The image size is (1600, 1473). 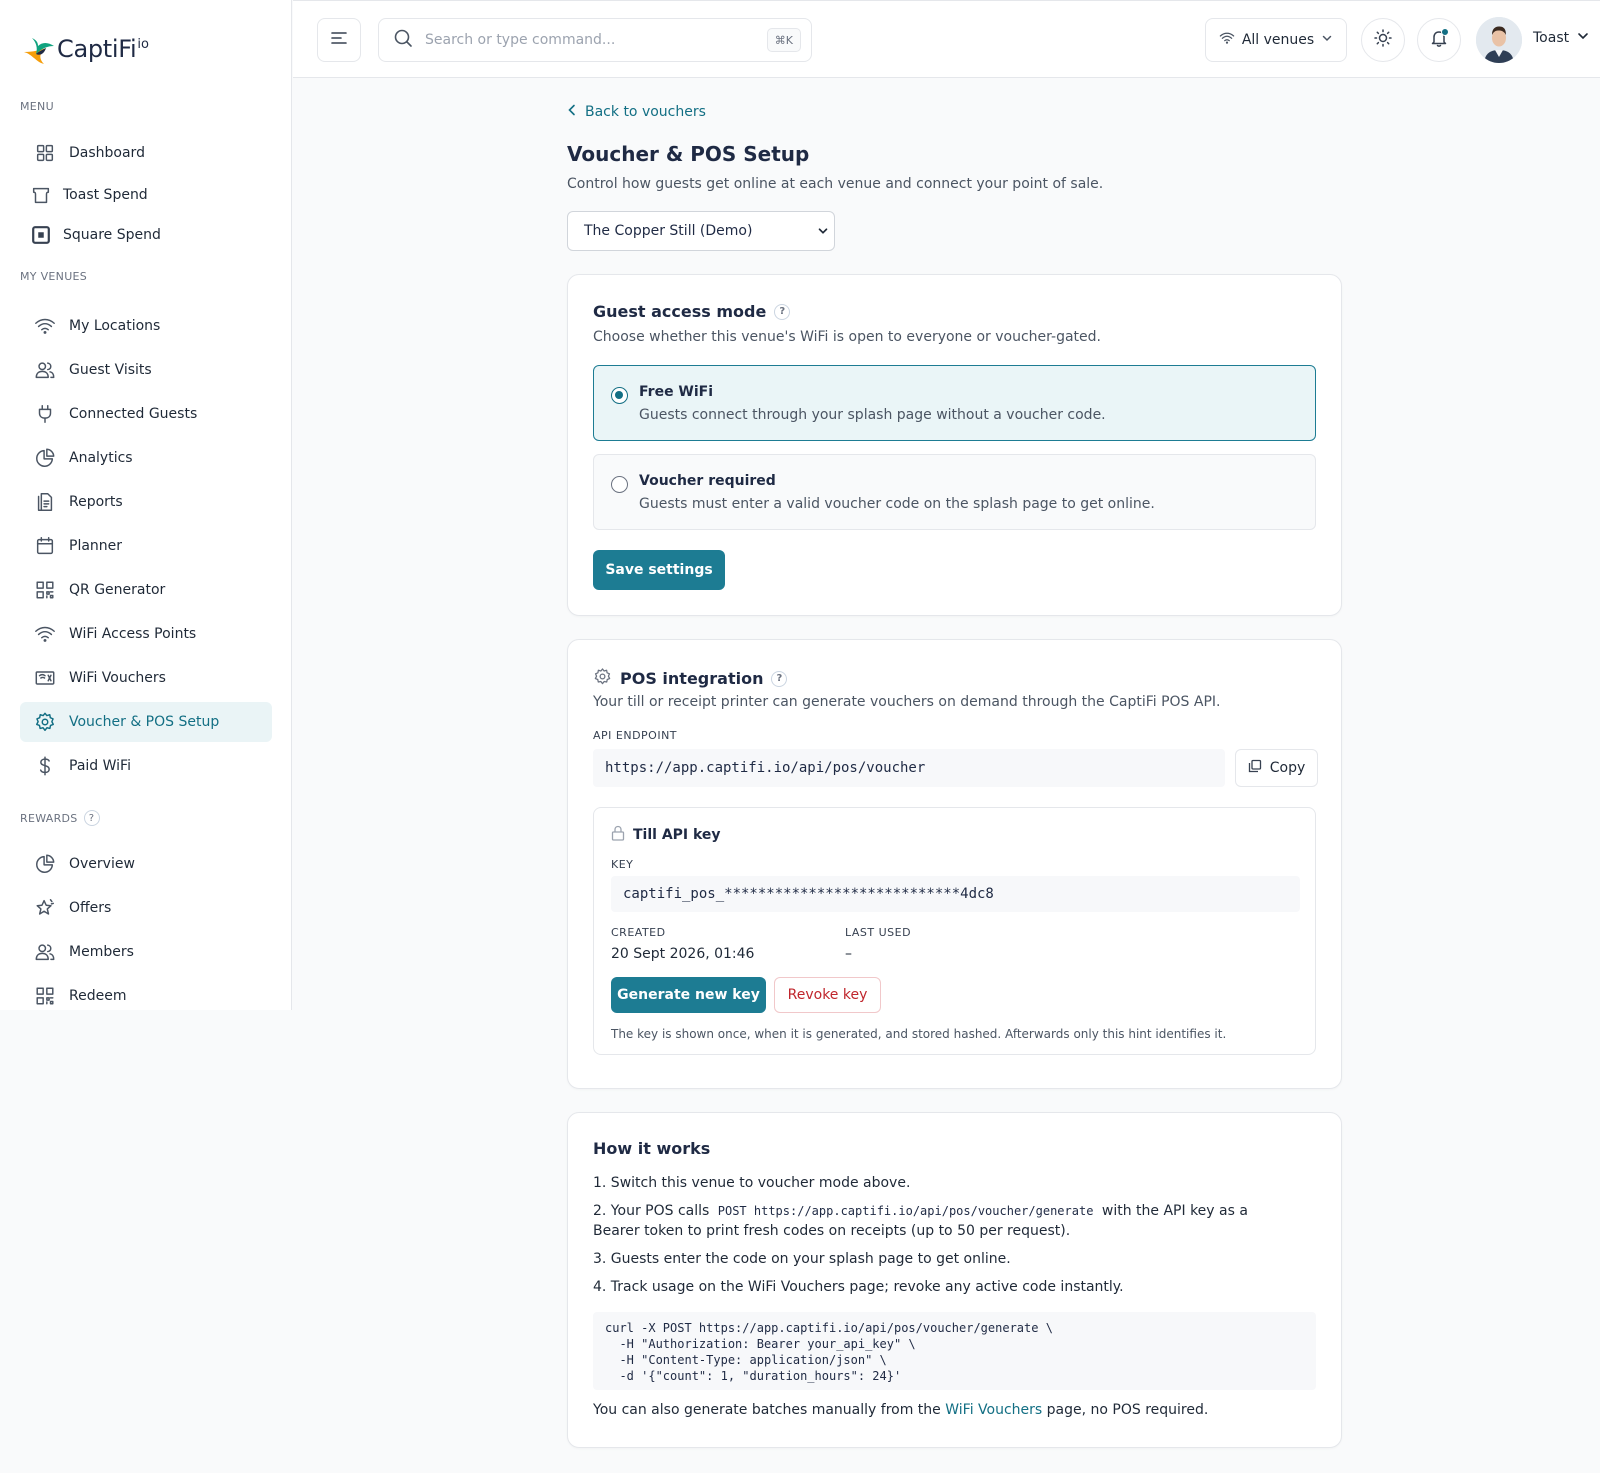 What do you see at coordinates (105, 195) in the screenshot?
I see `sidebar-item-label: Toast Spend` at bounding box center [105, 195].